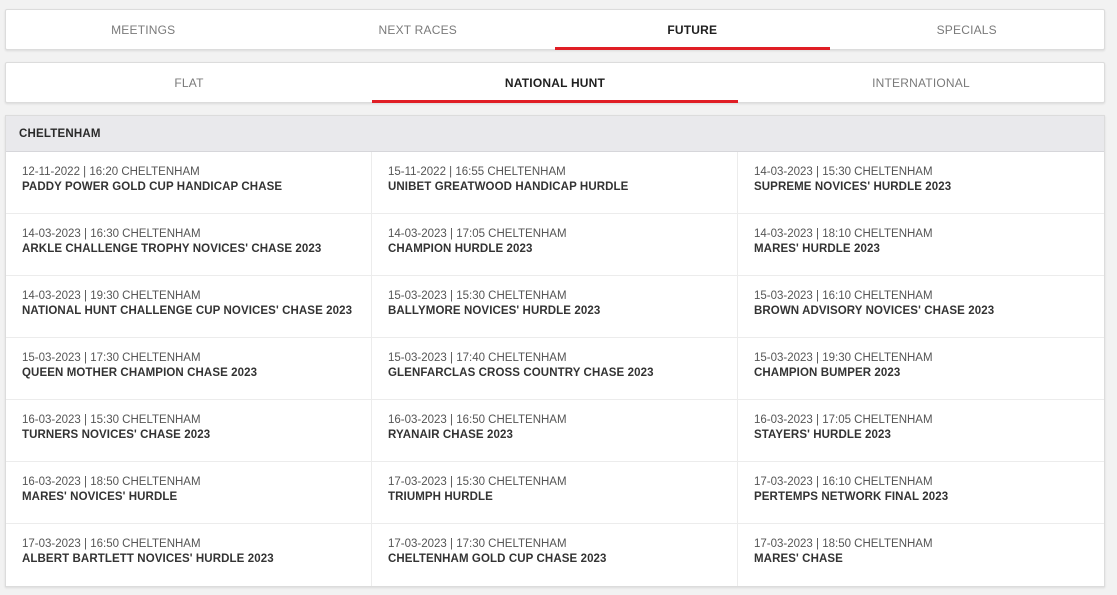 The height and width of the screenshot is (595, 1117). I want to click on race-datetime: 14-03-2023 | 17:05 CHELTENHAM, so click(477, 234).